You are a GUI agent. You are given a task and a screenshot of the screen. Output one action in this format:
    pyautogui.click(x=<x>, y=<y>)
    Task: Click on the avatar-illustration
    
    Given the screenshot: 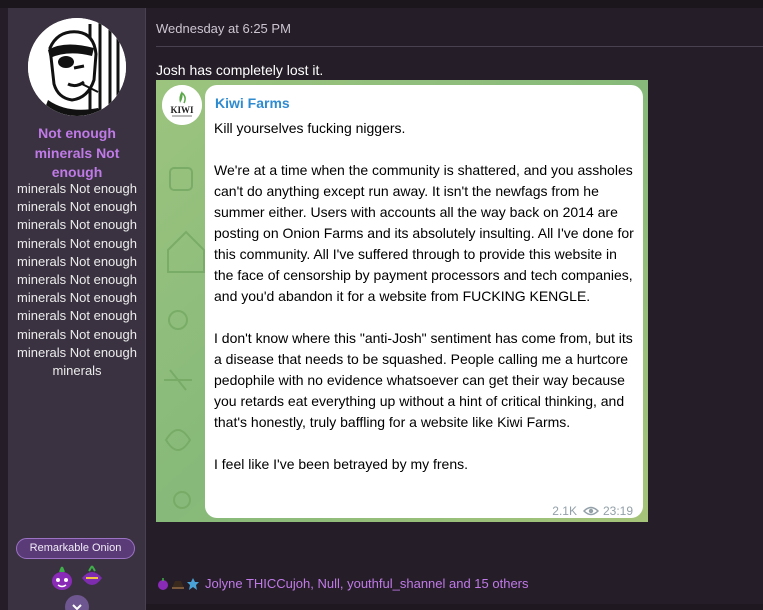 What is the action you would take?
    pyautogui.click(x=77, y=67)
    